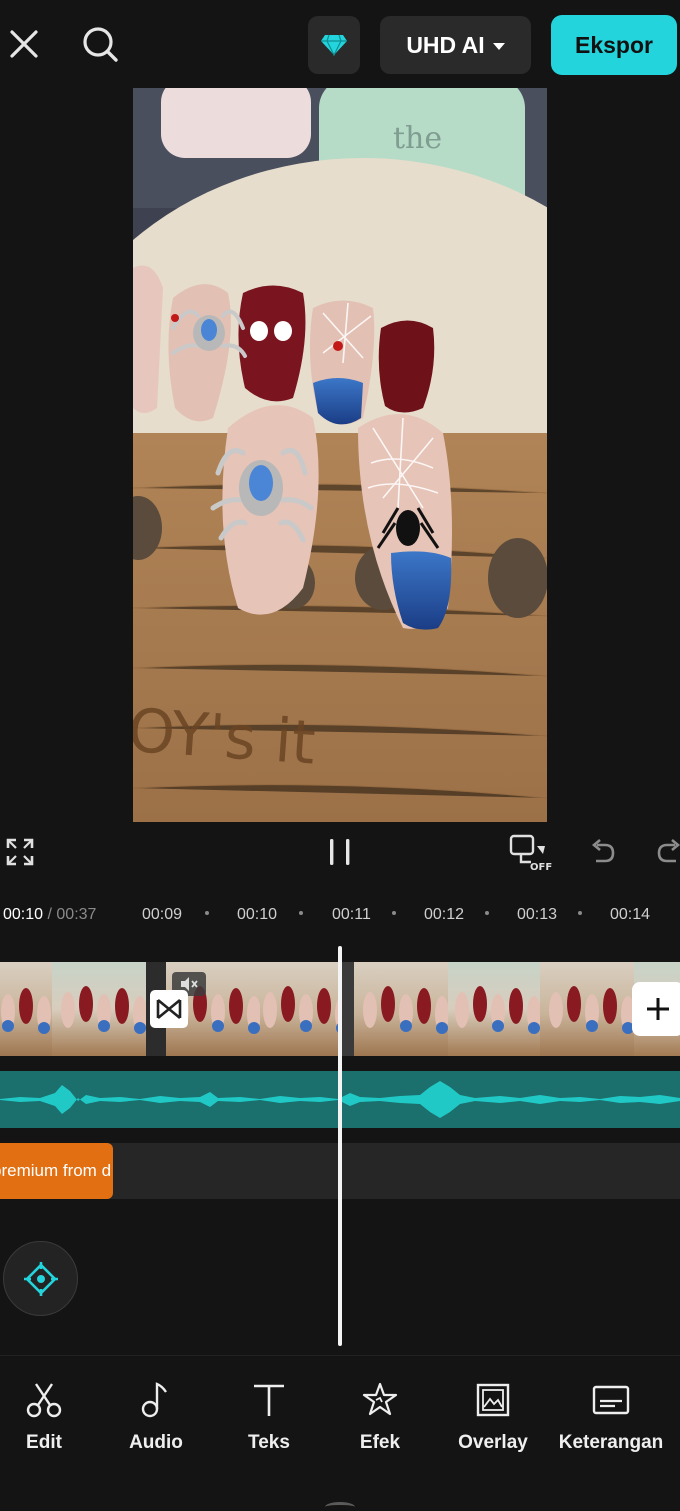 The width and height of the screenshot is (680, 1511). I want to click on toolbar-captions: Keterangan, so click(611, 1417).